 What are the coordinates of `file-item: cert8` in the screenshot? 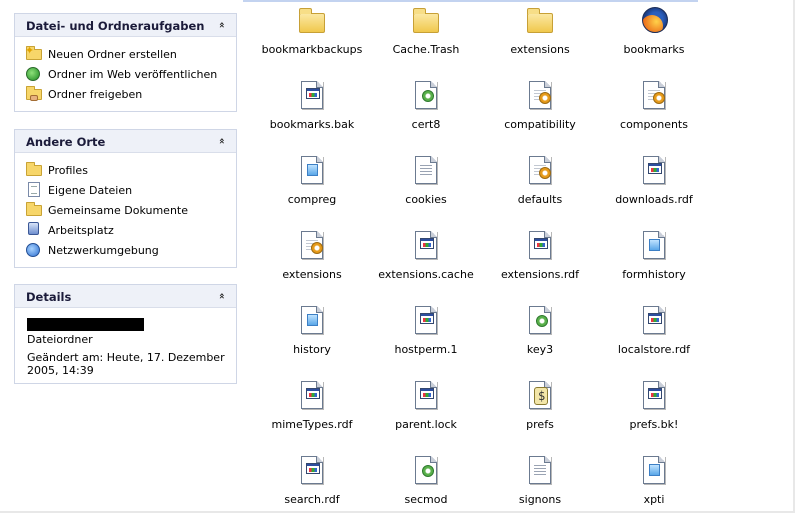 It's located at (426, 106).